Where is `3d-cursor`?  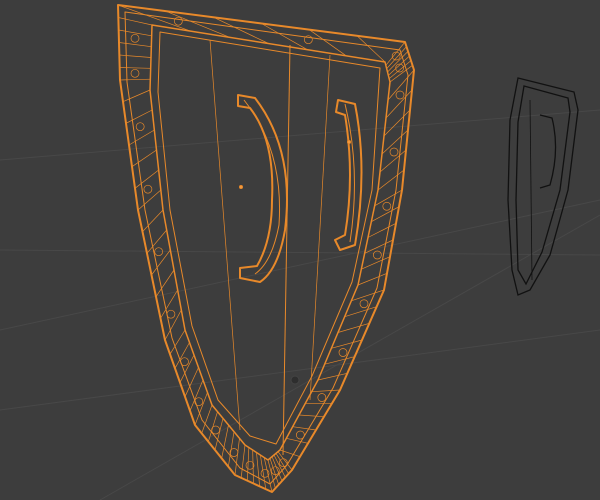
3d-cursor is located at coordinates (295, 380).